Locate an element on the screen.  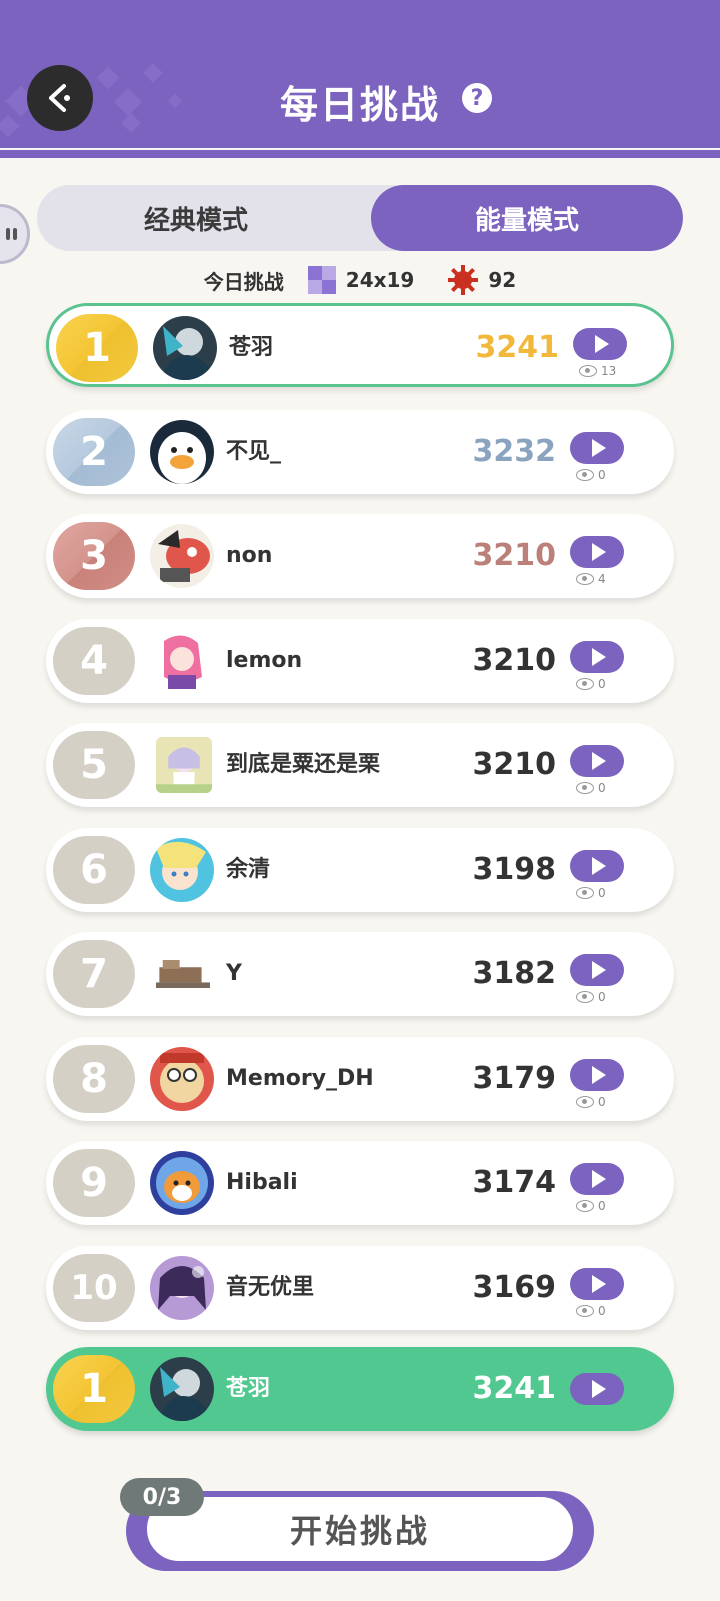
rank-badge: 7 is located at coordinates (94, 974).